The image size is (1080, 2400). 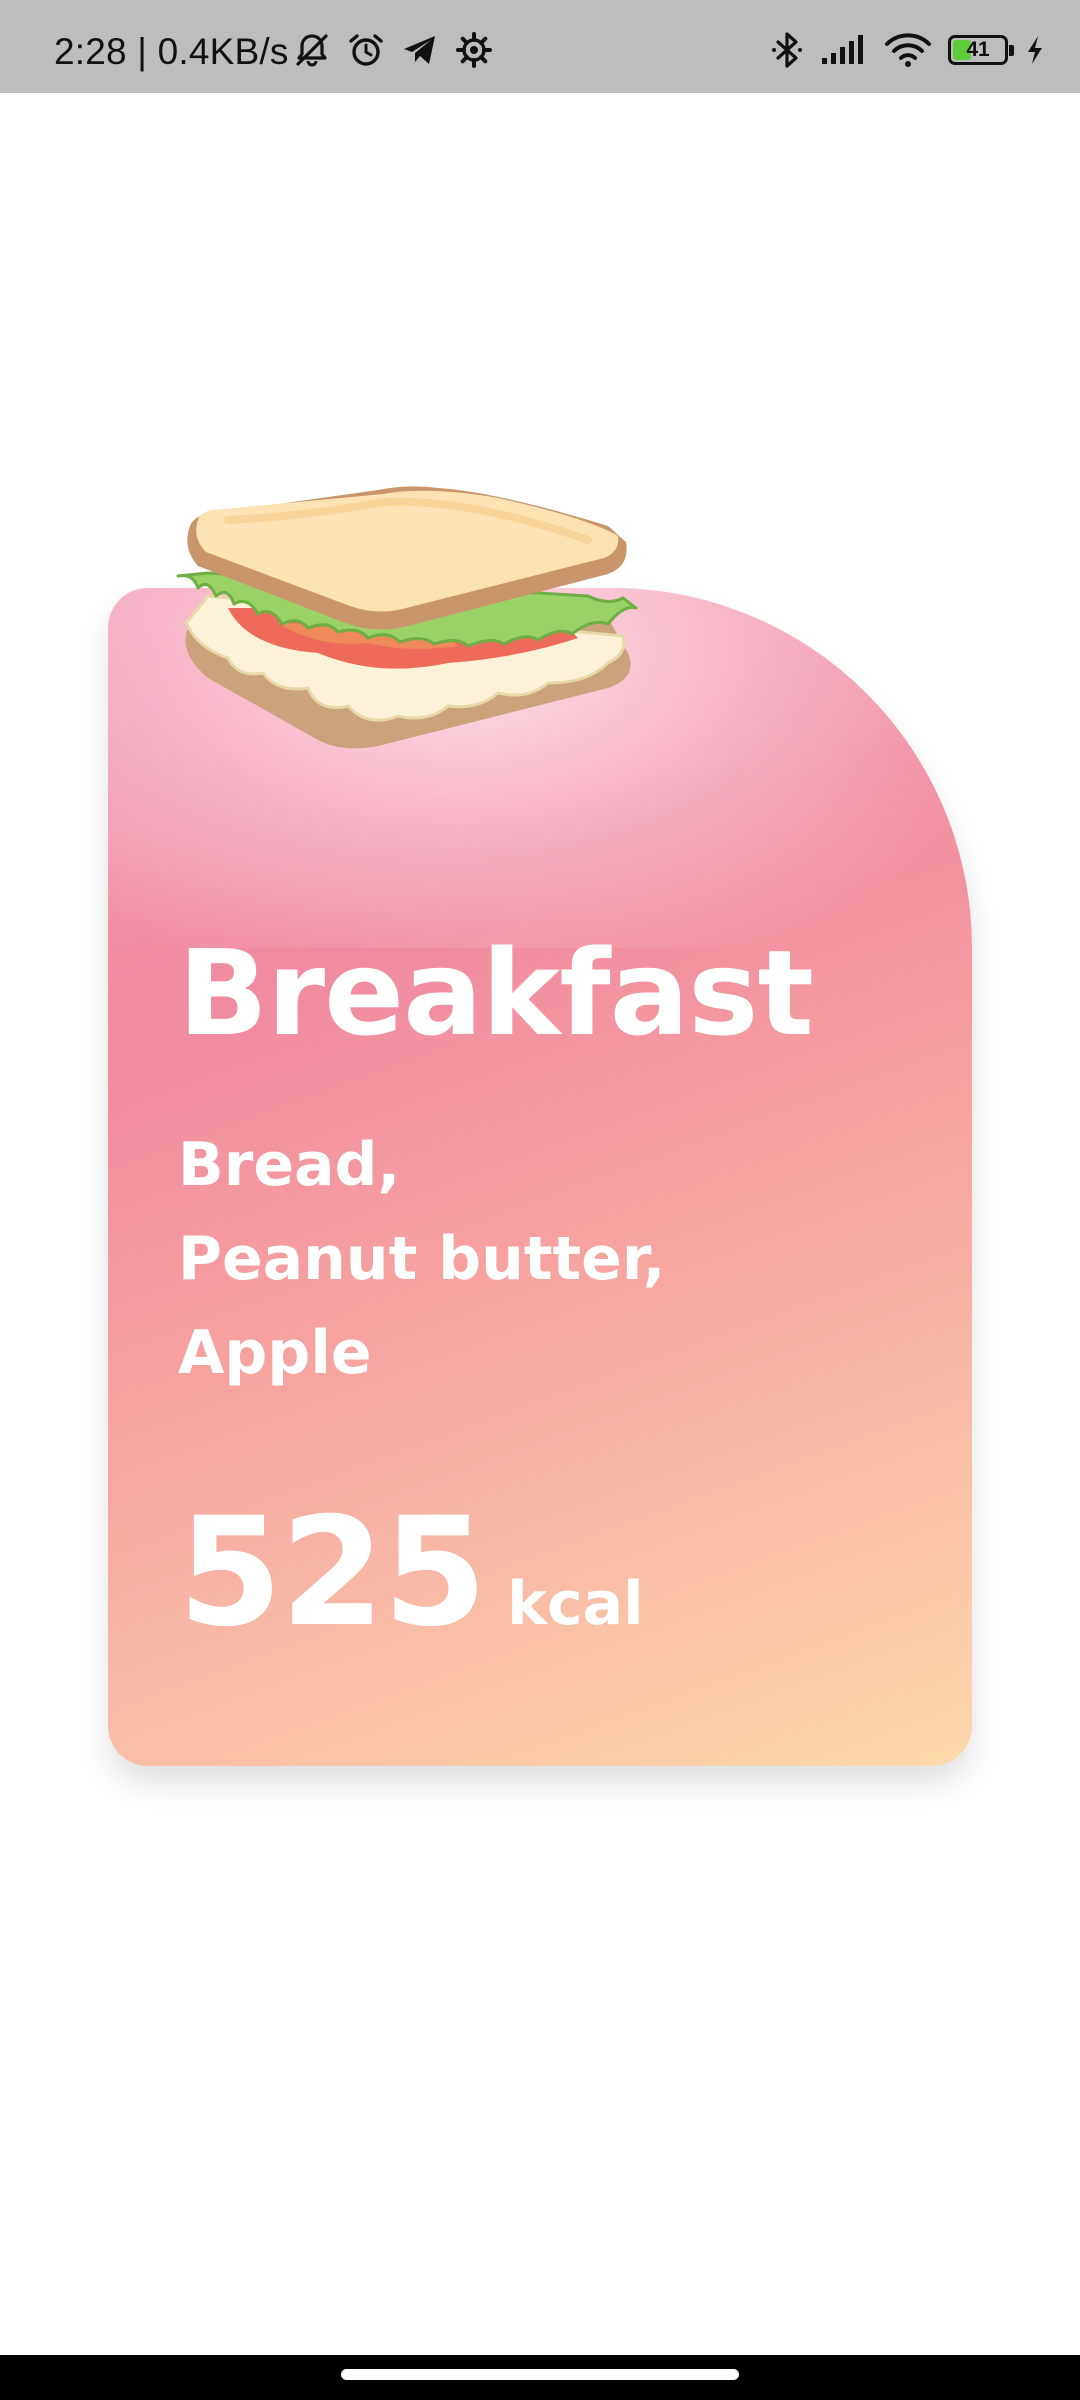 I want to click on status-icons-right: 41, so click(x=908, y=50).